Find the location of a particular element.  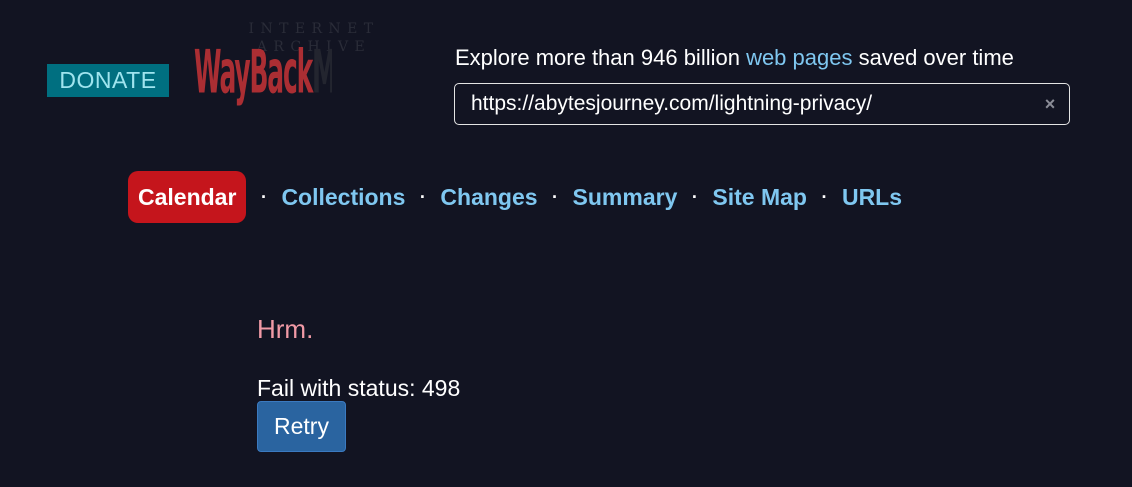

tab-urls: URLs is located at coordinates (872, 197).